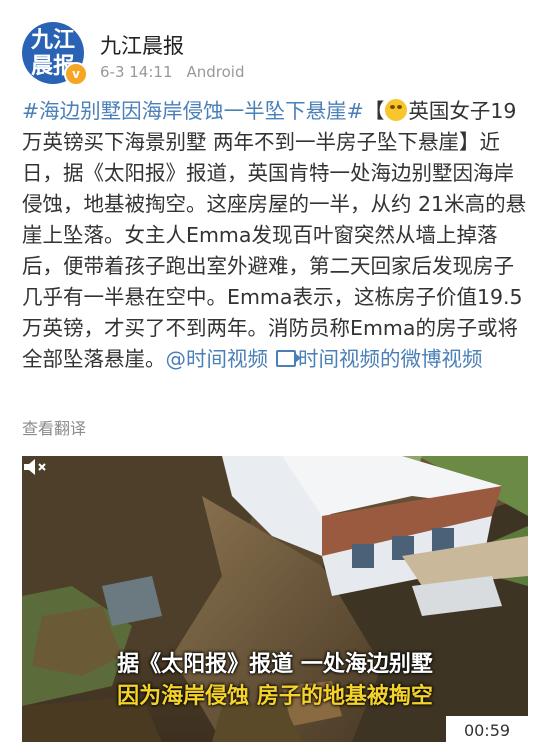 This screenshot has height=742, width=550. Describe the element at coordinates (76, 74) in the screenshot. I see `verified-badge-icon: v` at that location.